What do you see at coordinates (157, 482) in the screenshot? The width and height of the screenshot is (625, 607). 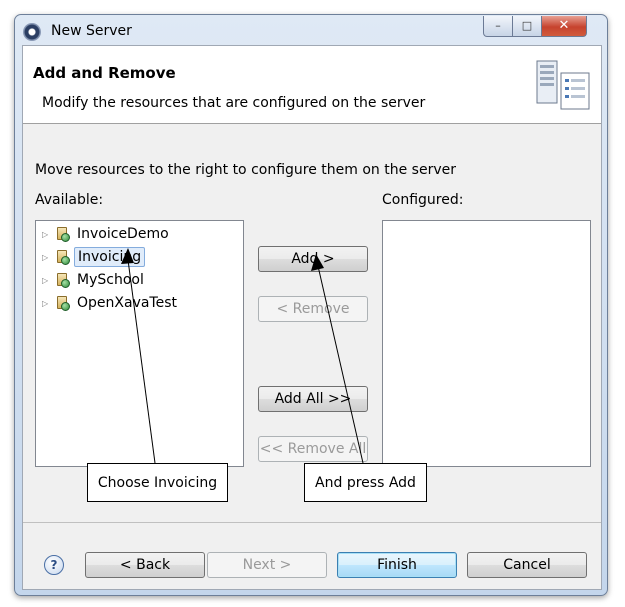 I see `callout-choose-invoicing: Choose Invoicing` at bounding box center [157, 482].